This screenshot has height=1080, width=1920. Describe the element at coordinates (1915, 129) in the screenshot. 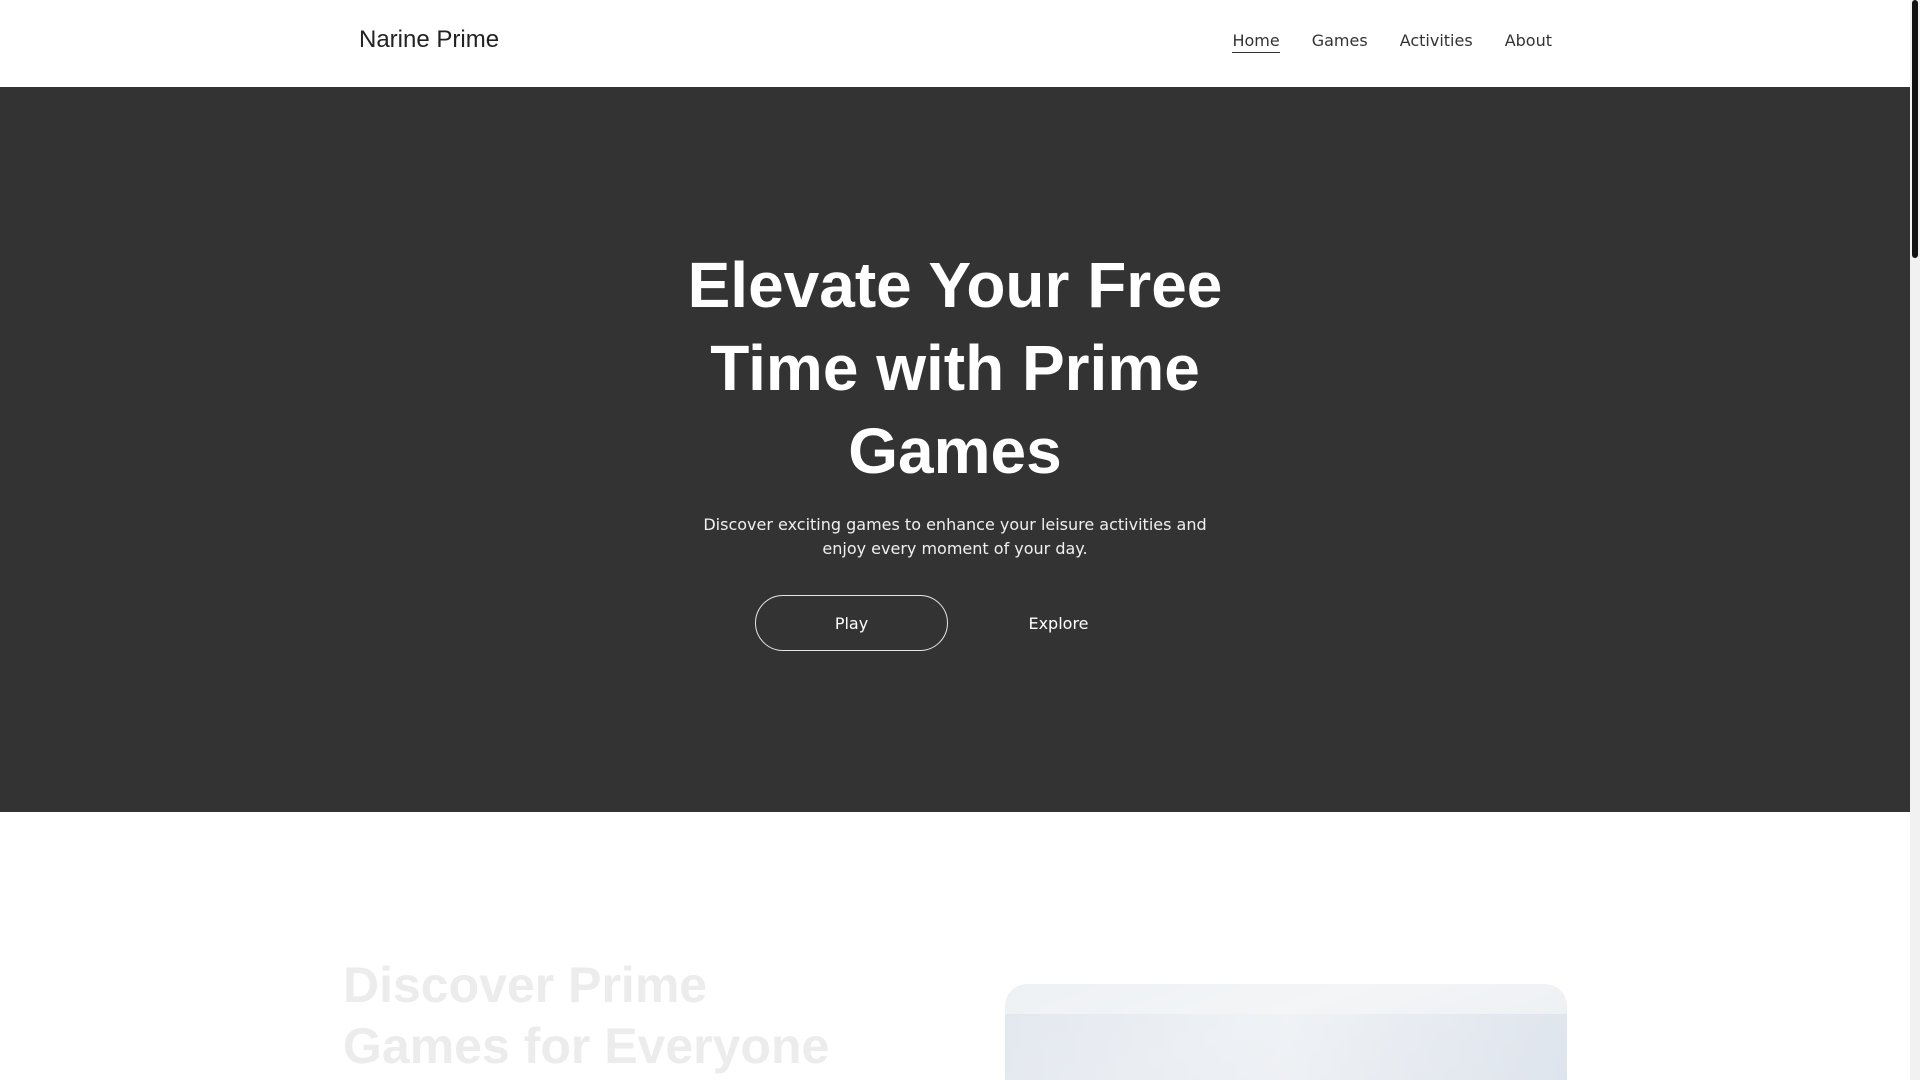

I see `scrollbar-thumb` at that location.